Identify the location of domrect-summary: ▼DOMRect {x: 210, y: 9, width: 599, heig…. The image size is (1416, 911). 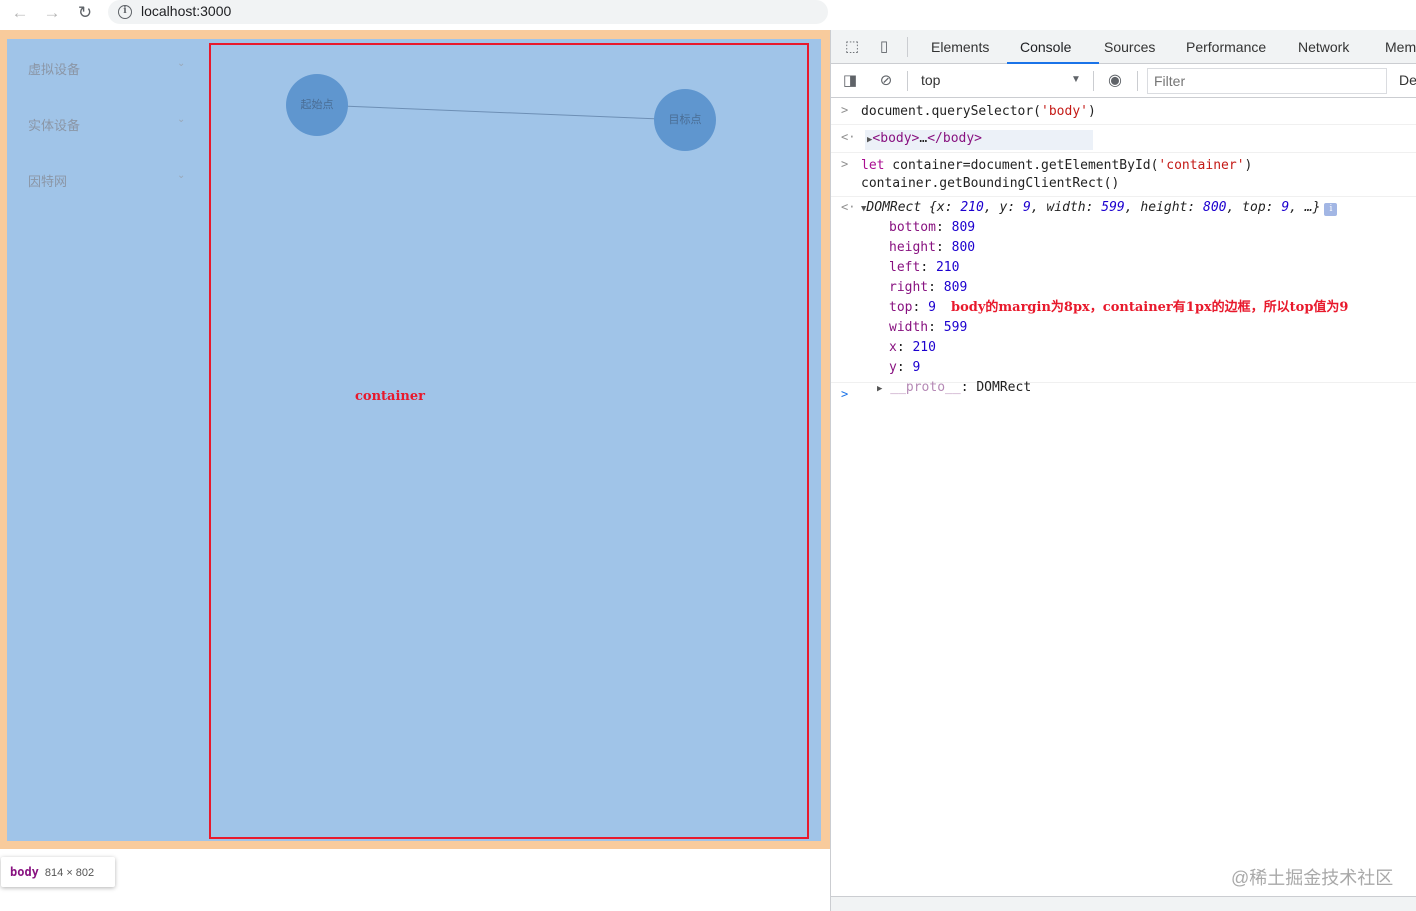
(1123, 208).